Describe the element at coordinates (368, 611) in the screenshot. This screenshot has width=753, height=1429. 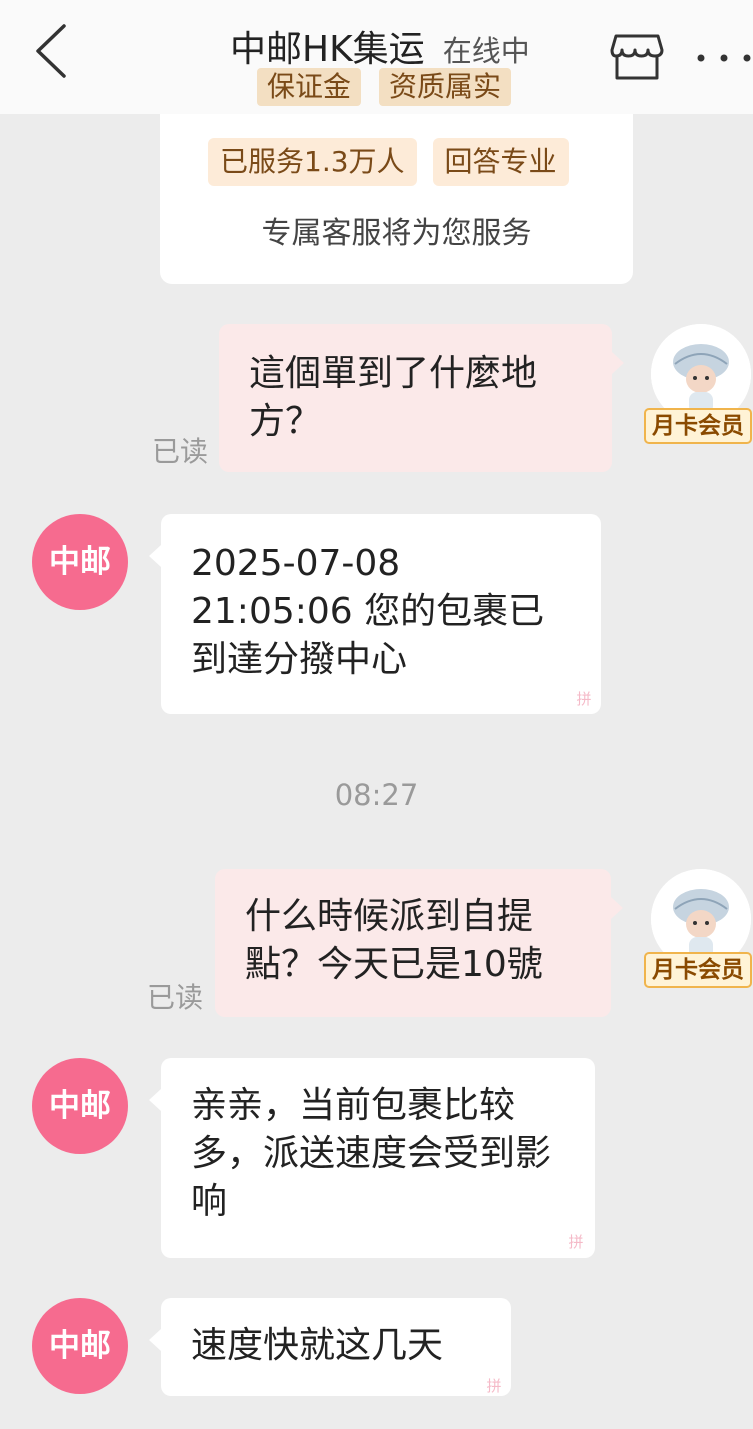
I see `message-text: 2025-07-08 21:05:06 您的包裹已到達分撥中心` at that location.